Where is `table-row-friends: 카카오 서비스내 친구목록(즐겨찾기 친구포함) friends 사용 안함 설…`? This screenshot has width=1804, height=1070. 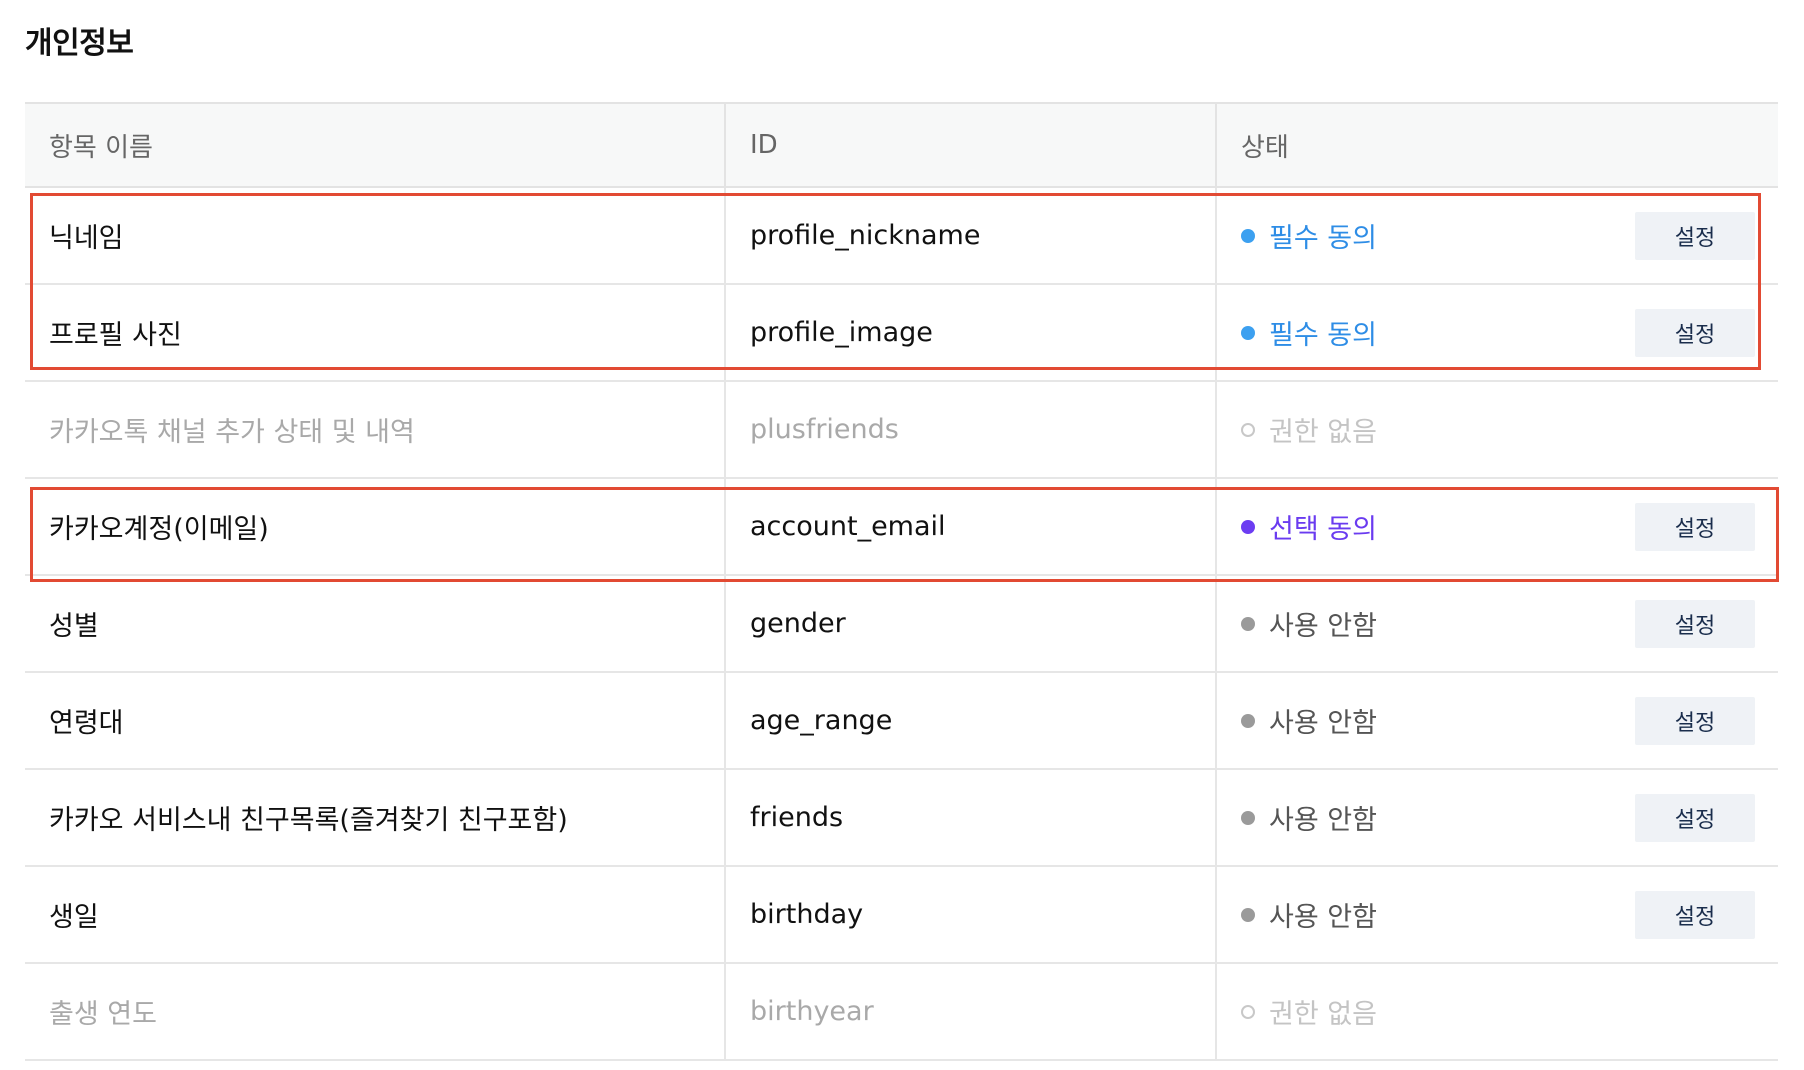 table-row-friends: 카카오 서비스내 친구목록(즐겨찾기 친구포함) friends 사용 안함 설… is located at coordinates (901, 818).